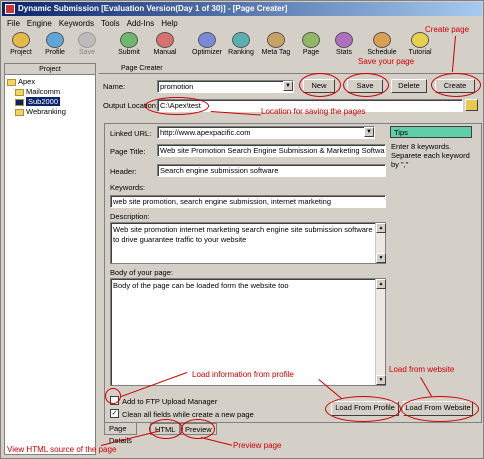 This screenshot has height=459, width=484. What do you see at coordinates (380, 332) in the screenshot?
I see `body-scrollbar: ▲ ▼` at bounding box center [380, 332].